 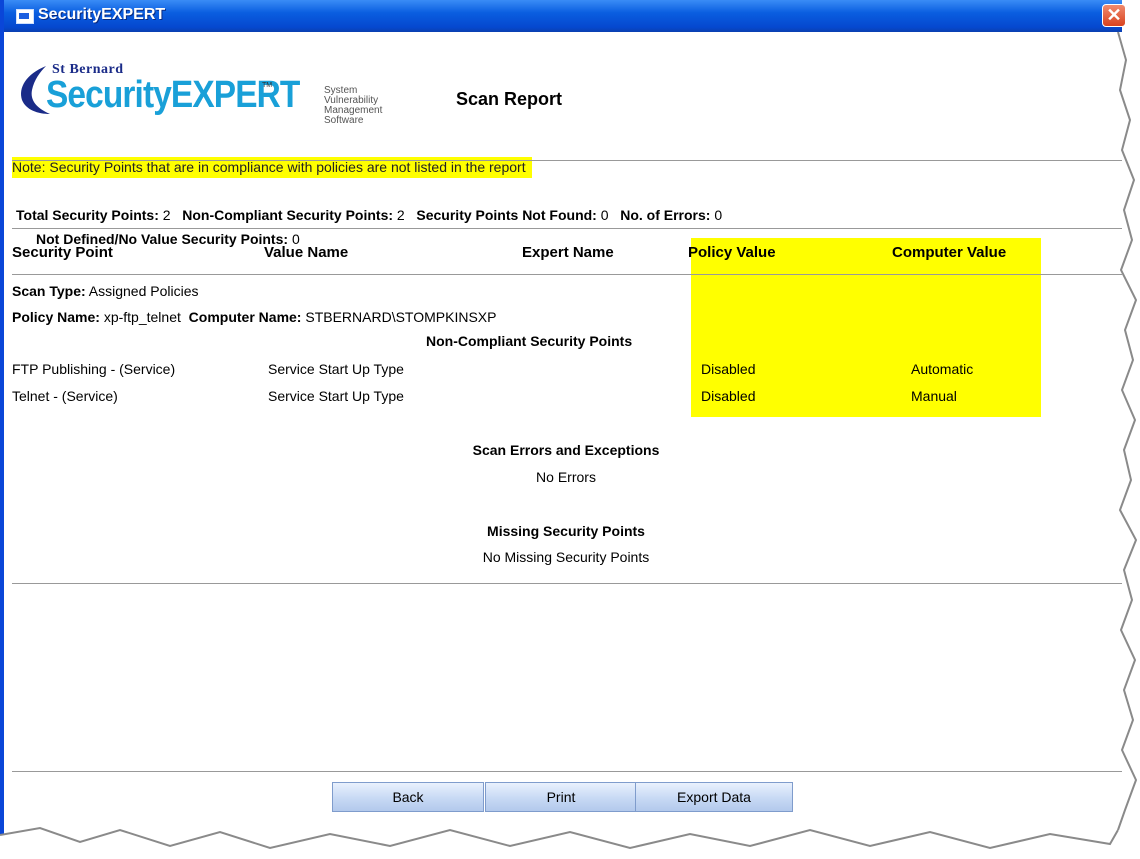 I want to click on header-computer-value: Computer Value, so click(x=949, y=252).